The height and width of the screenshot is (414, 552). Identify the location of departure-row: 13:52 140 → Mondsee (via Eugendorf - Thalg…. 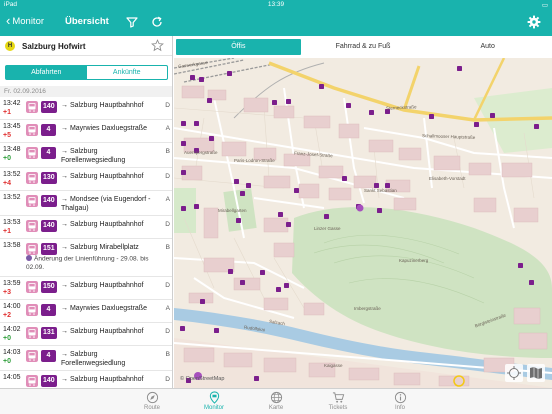
(86, 203).